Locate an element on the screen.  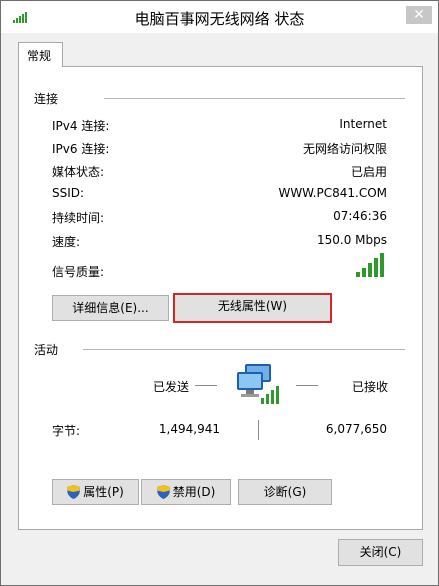
connection-divider is located at coordinates (254, 98).